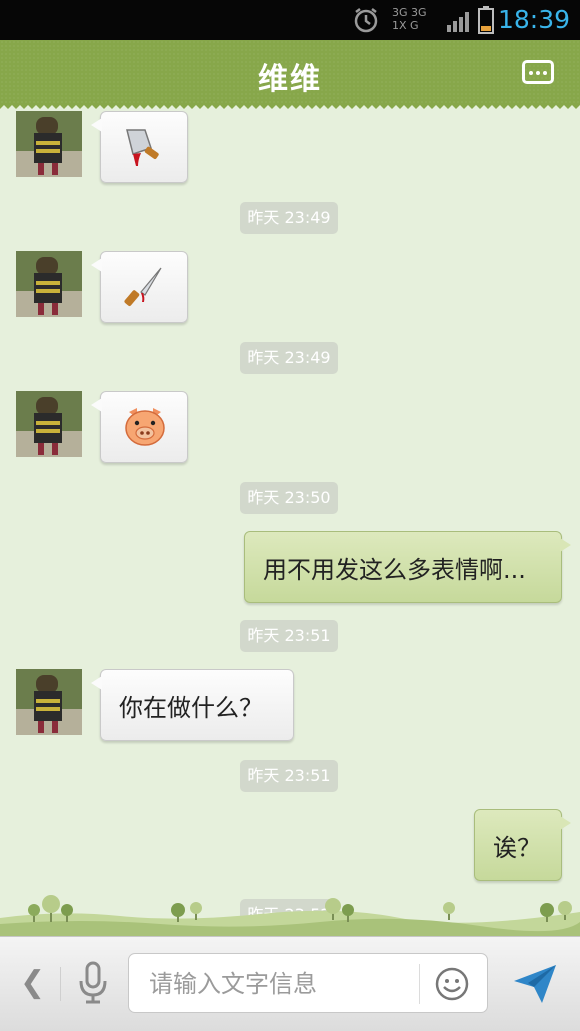 This screenshot has height=1031, width=580. Describe the element at coordinates (290, 106) in the screenshot. I see `header-zigzag-edge` at that location.